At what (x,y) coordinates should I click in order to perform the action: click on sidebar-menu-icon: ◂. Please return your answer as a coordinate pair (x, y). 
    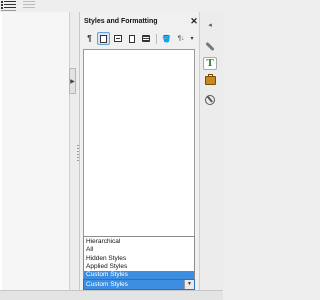
    Looking at the image, I should click on (210, 25).